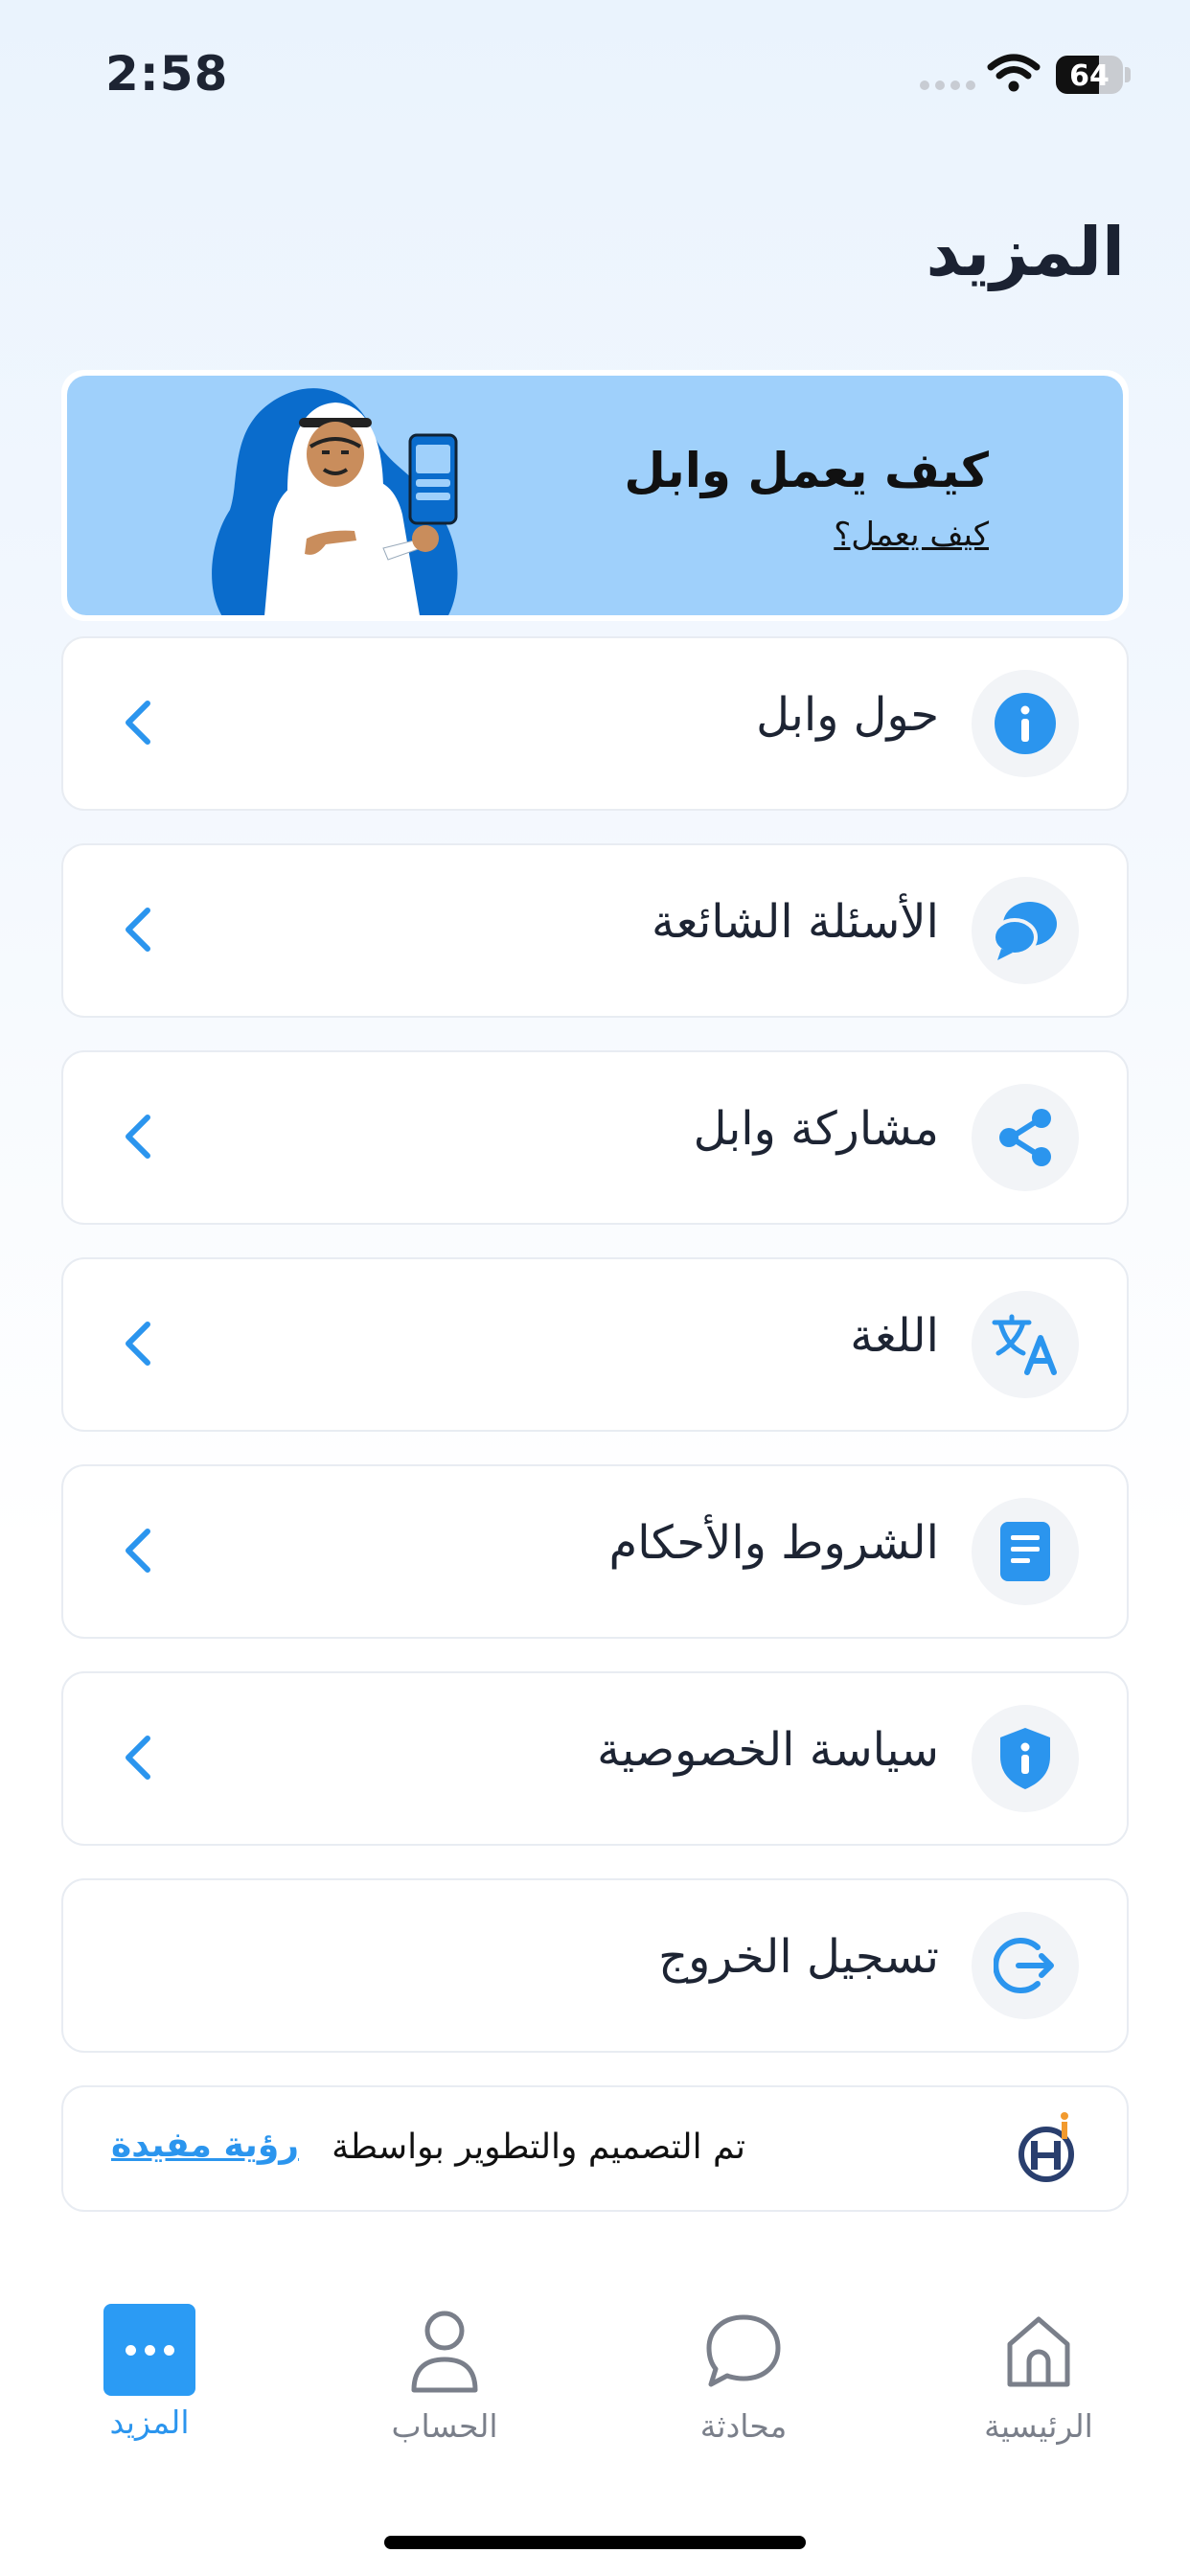  I want to click on wifi-icon, so click(1014, 75).